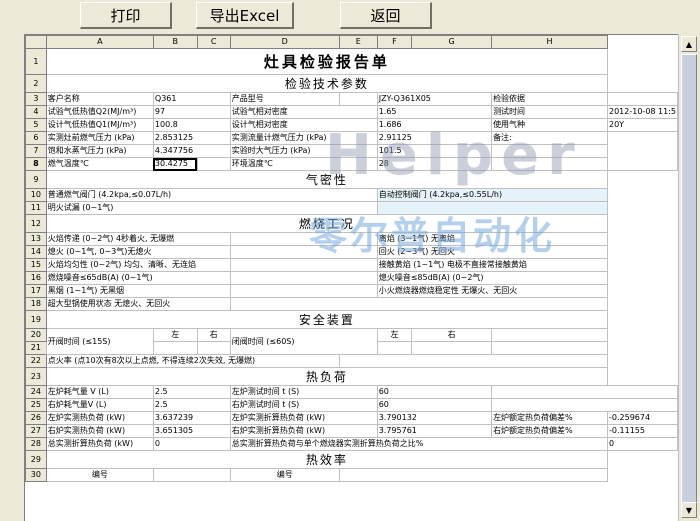 Image resolution: width=700 pixels, height=521 pixels. I want to click on cell-label: 普通燃气阀门 (4.2kpa,≤0.07L/h), so click(211, 195).